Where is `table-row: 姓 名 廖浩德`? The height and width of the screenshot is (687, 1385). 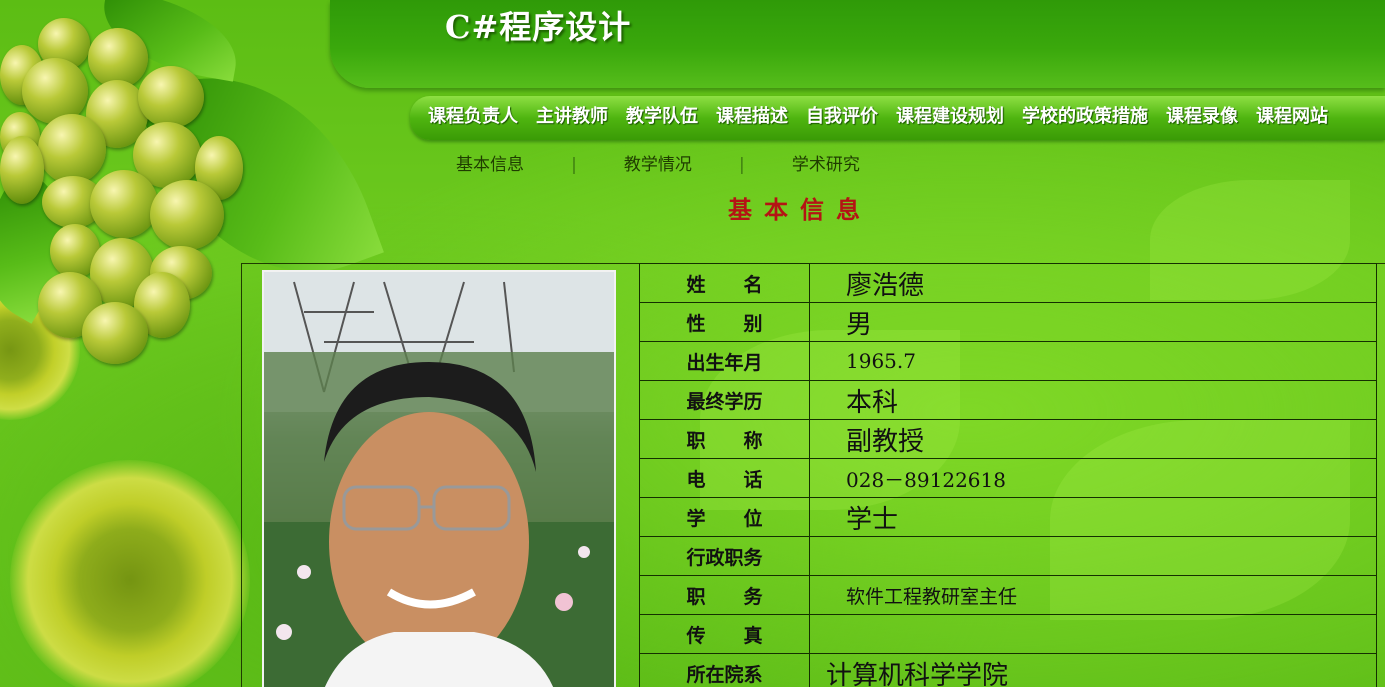 table-row: 姓 名 廖浩德 is located at coordinates (1008, 283).